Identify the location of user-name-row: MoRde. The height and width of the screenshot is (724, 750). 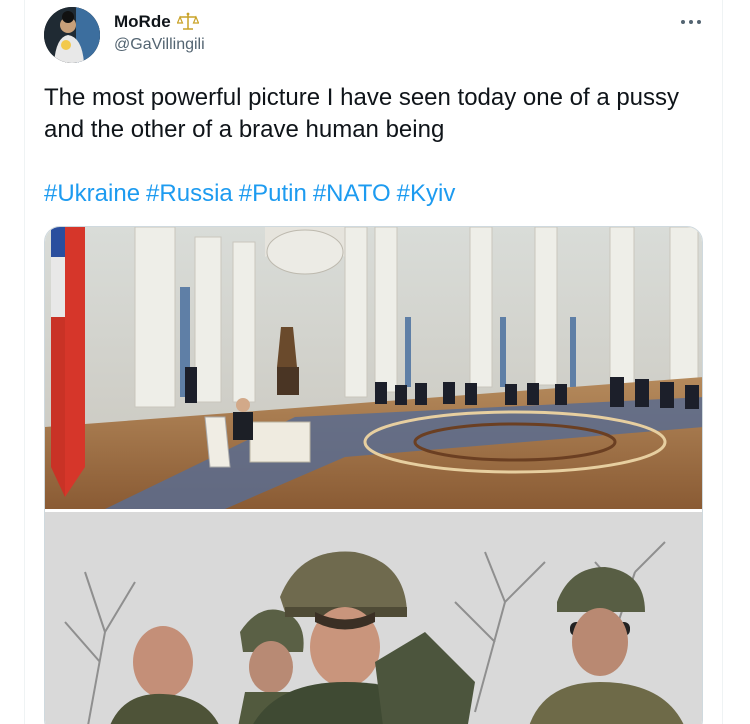
(157, 22).